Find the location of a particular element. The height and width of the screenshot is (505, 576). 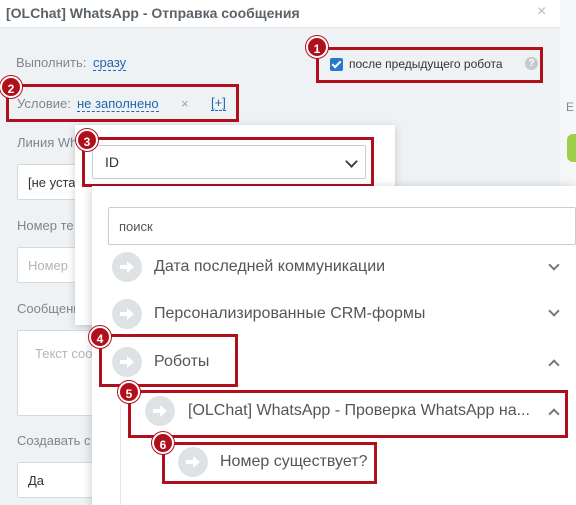

condition-row: Условие: не заполнено × [+] is located at coordinates (122, 103).